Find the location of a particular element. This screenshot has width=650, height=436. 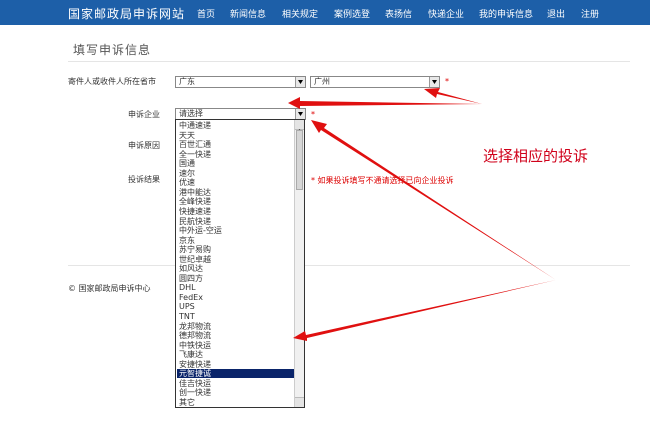

arrow-to-selected-option is located at coordinates (424, 310).